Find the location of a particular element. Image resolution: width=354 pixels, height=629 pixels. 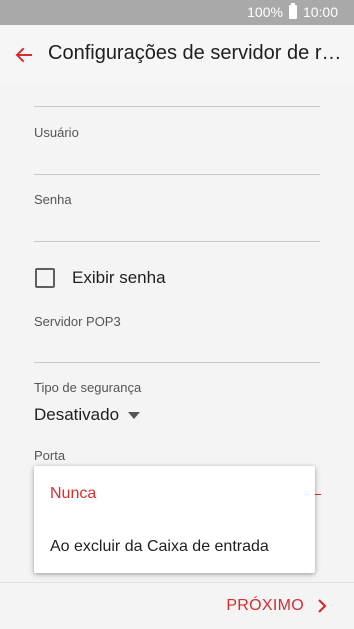

pop3-server-label: Servidor POP3 is located at coordinates (77, 321).